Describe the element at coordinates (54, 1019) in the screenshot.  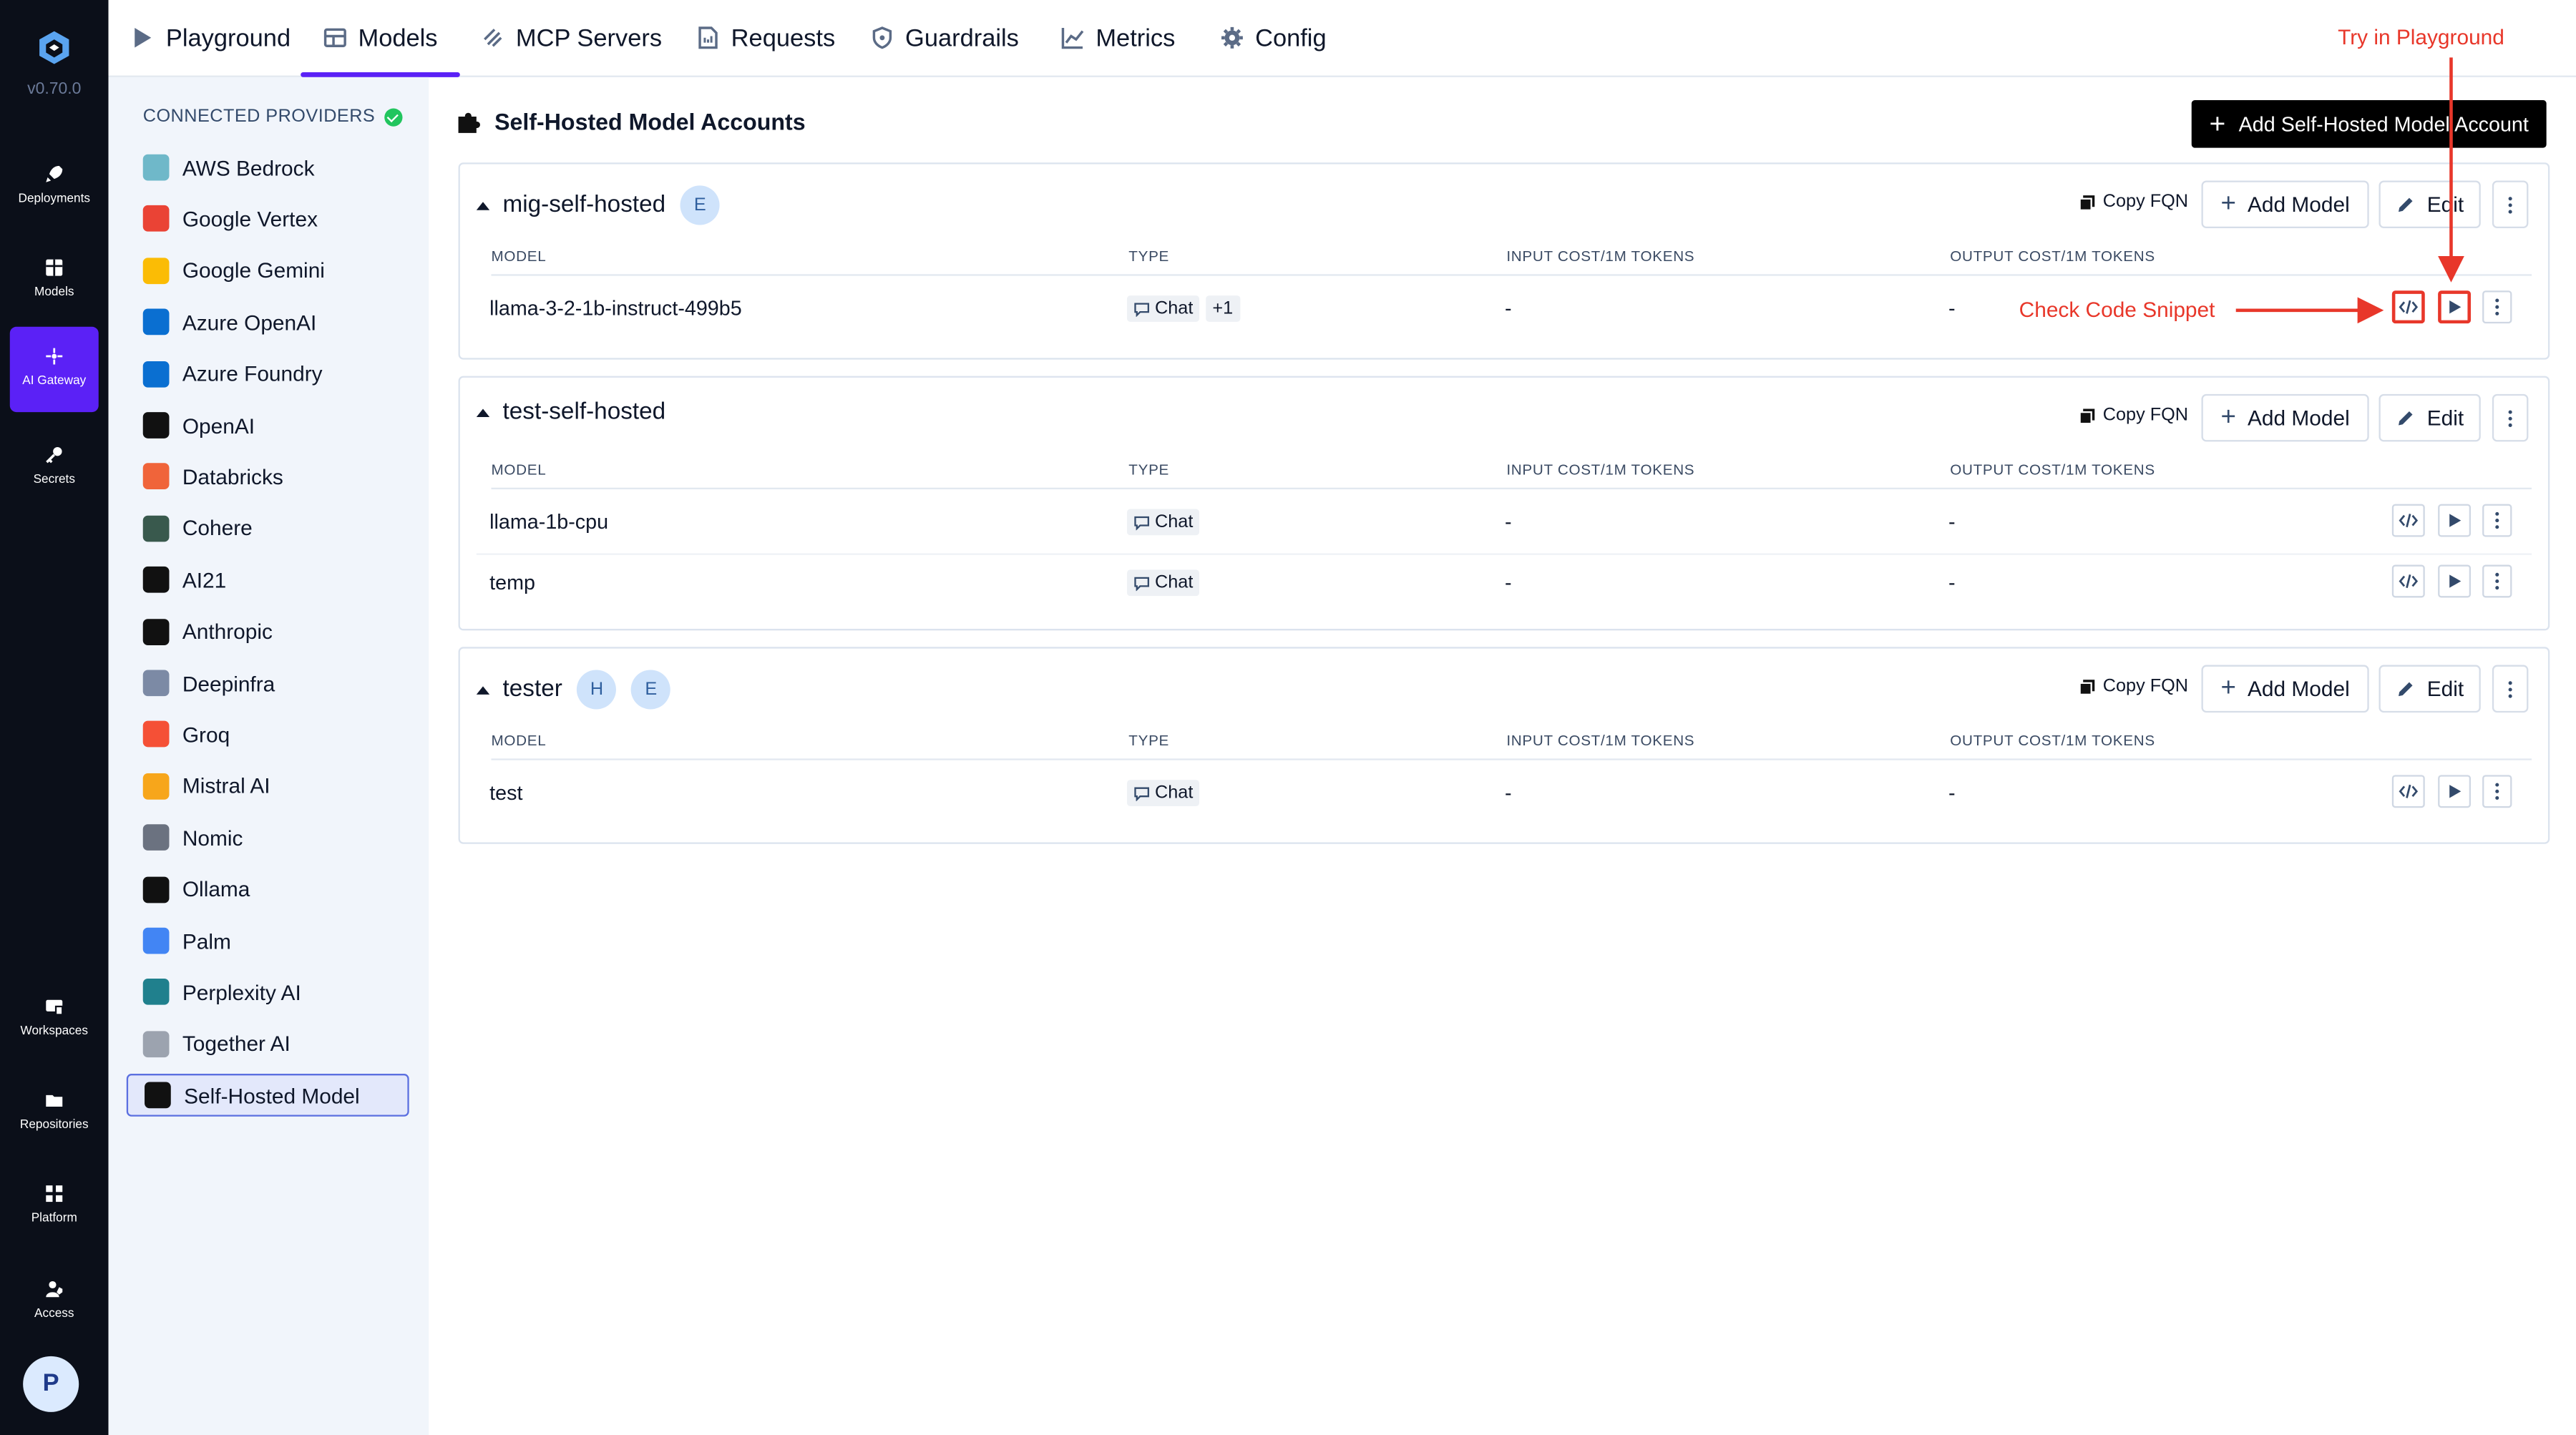
I see `rail-item-workspaces: Workspaces` at that location.